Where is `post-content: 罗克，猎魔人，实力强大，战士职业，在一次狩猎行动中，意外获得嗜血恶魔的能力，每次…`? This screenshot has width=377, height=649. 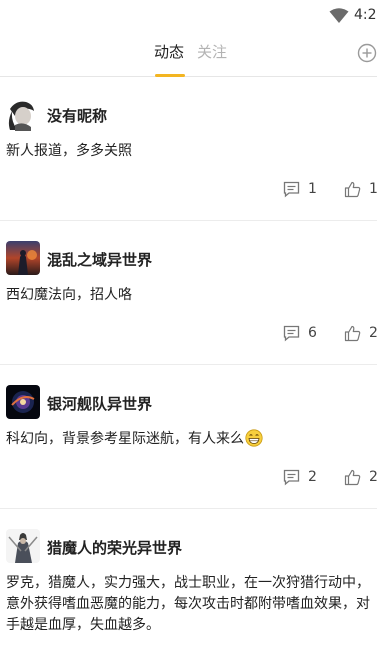
post-content: 罗克，猎魔人，实力强大，战士职业，在一次狩猎行动中，意外获得嗜血恶魔的能力，每次… is located at coordinates (188, 604).